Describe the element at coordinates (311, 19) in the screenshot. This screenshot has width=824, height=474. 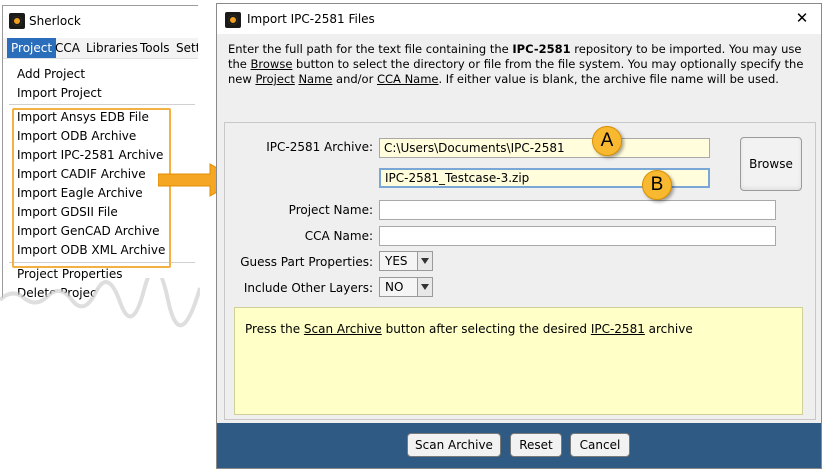
I see `dialog-title: Import IPC-2581 Files` at that location.